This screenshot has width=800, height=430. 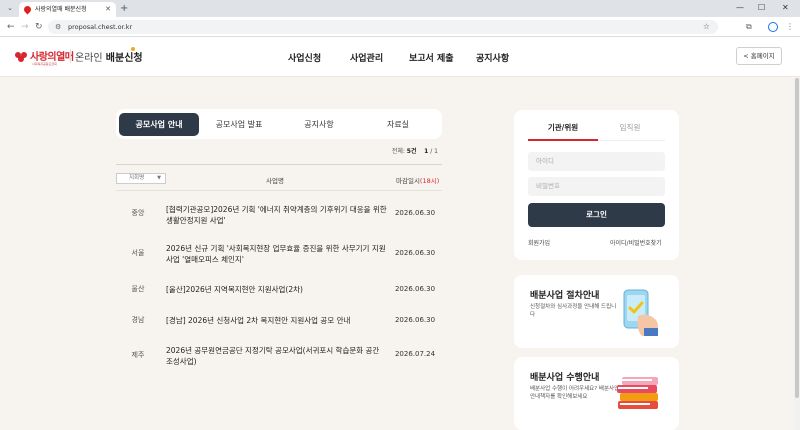 What do you see at coordinates (383, 27) in the screenshot?
I see `url-bar: ⚙ proposal.chest.or.kr ☆` at bounding box center [383, 27].